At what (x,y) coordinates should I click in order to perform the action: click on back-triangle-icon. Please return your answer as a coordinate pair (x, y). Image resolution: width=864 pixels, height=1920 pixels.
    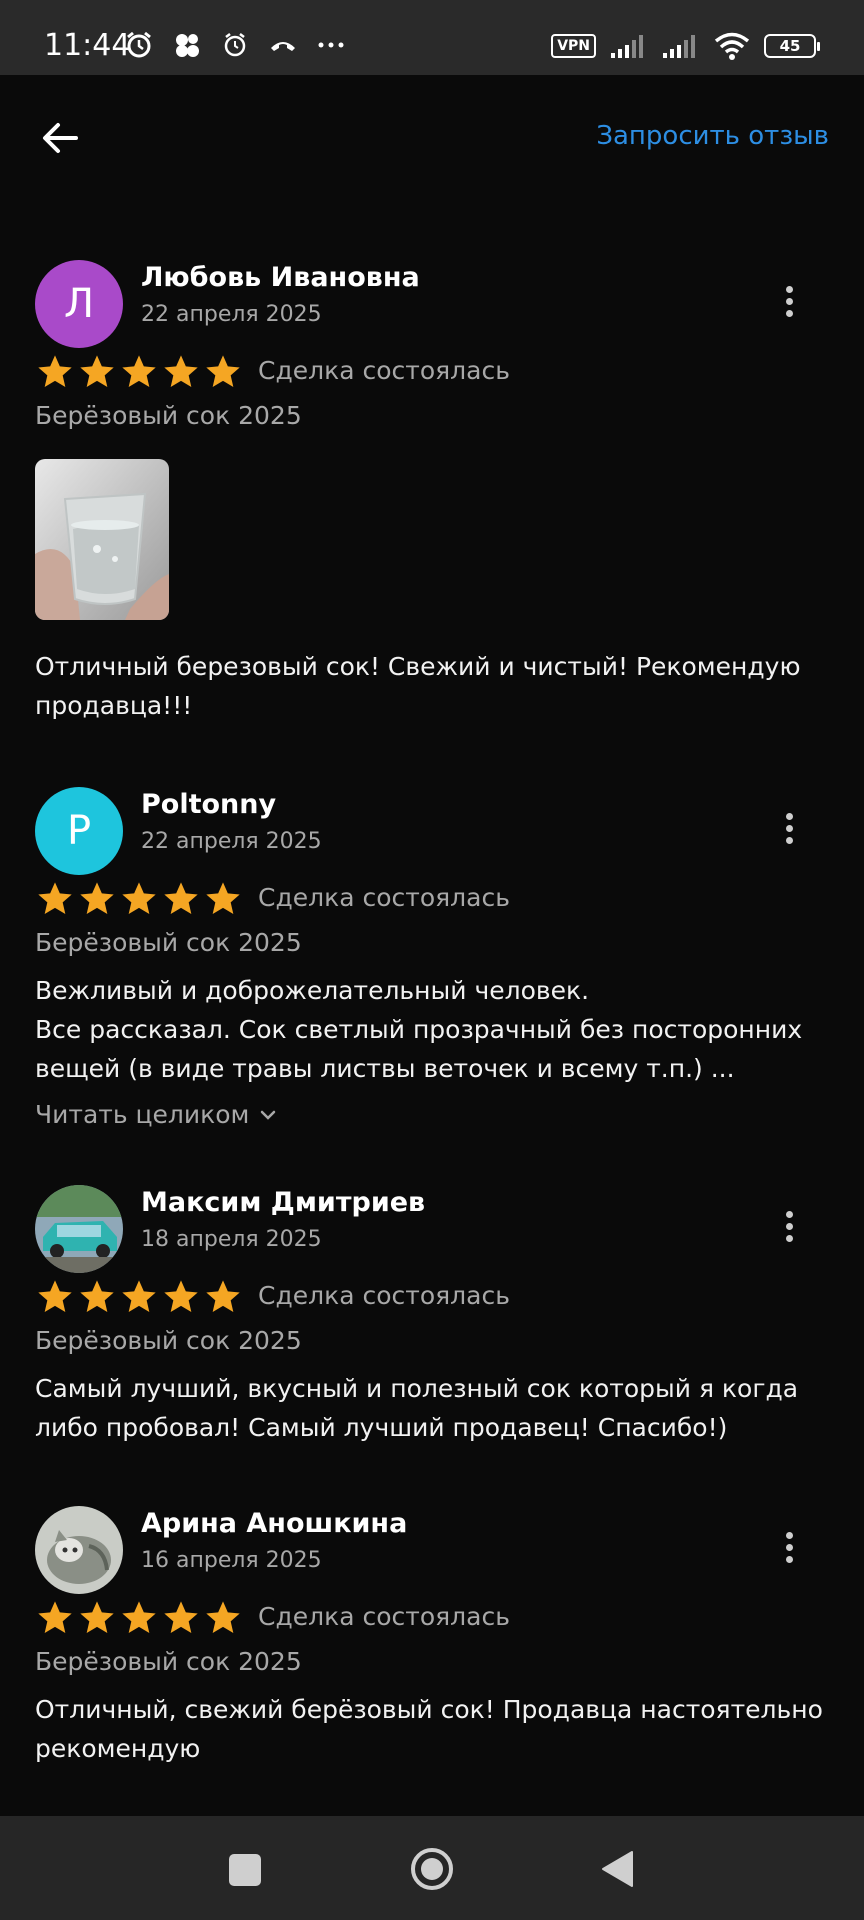
    Looking at the image, I should click on (617, 1869).